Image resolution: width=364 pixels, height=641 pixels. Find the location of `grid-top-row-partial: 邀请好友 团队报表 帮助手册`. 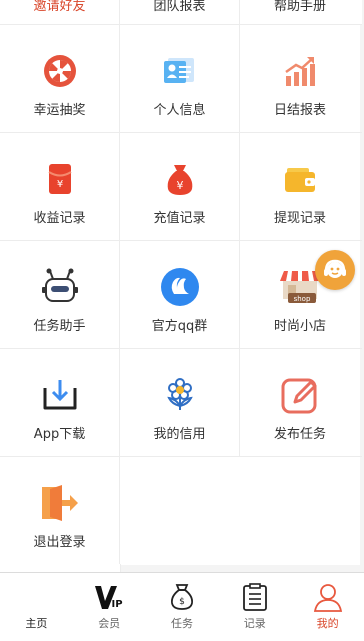

grid-top-row-partial: 邀请好友 团队报表 帮助手册 is located at coordinates (181, 12).